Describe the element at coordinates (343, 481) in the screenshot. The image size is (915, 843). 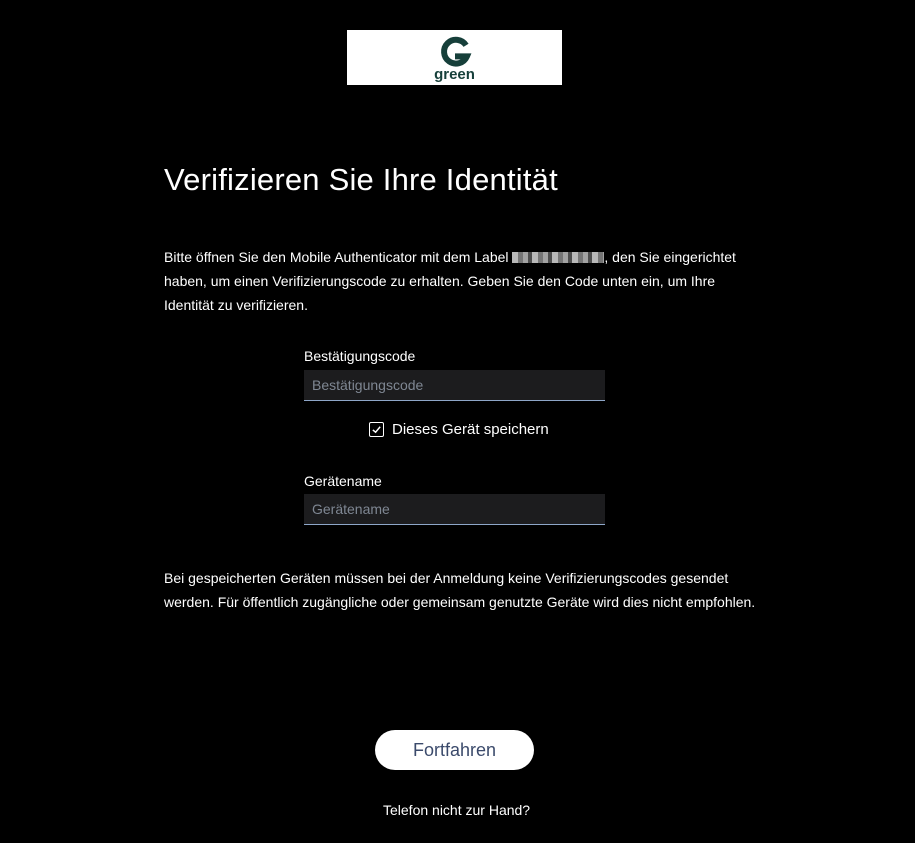
I see `device-name-label: Gerätename` at that location.